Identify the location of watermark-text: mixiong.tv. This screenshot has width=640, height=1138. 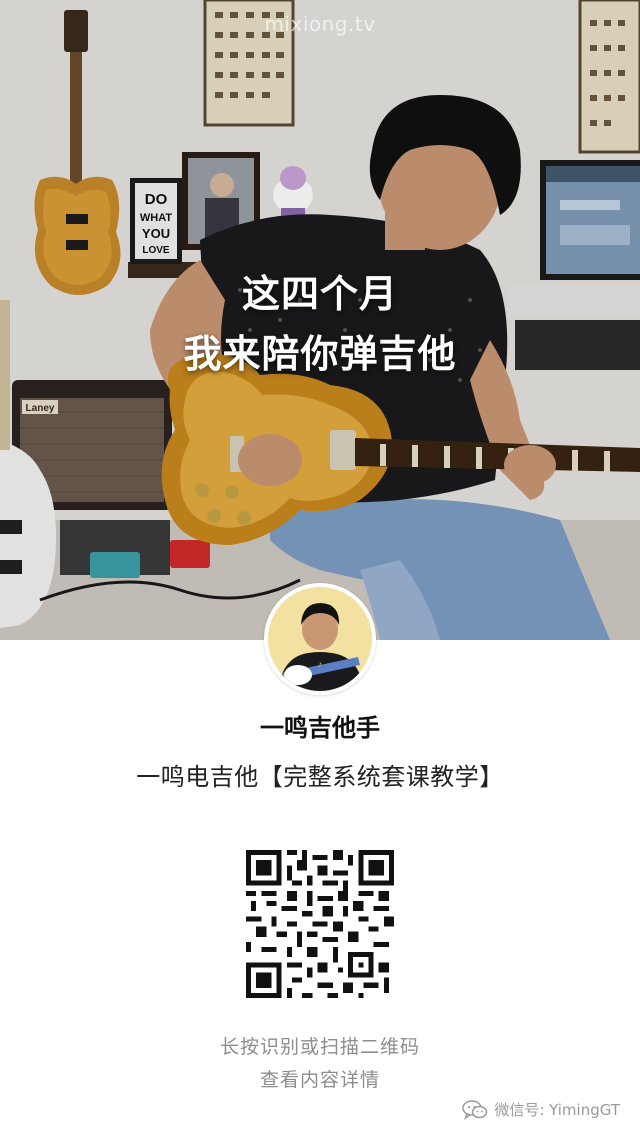
(320, 24).